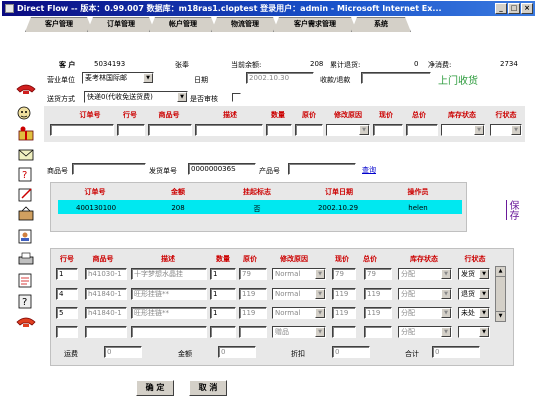  What do you see at coordinates (512, 210) in the screenshot?
I see `save-link: 保存` at bounding box center [512, 210].